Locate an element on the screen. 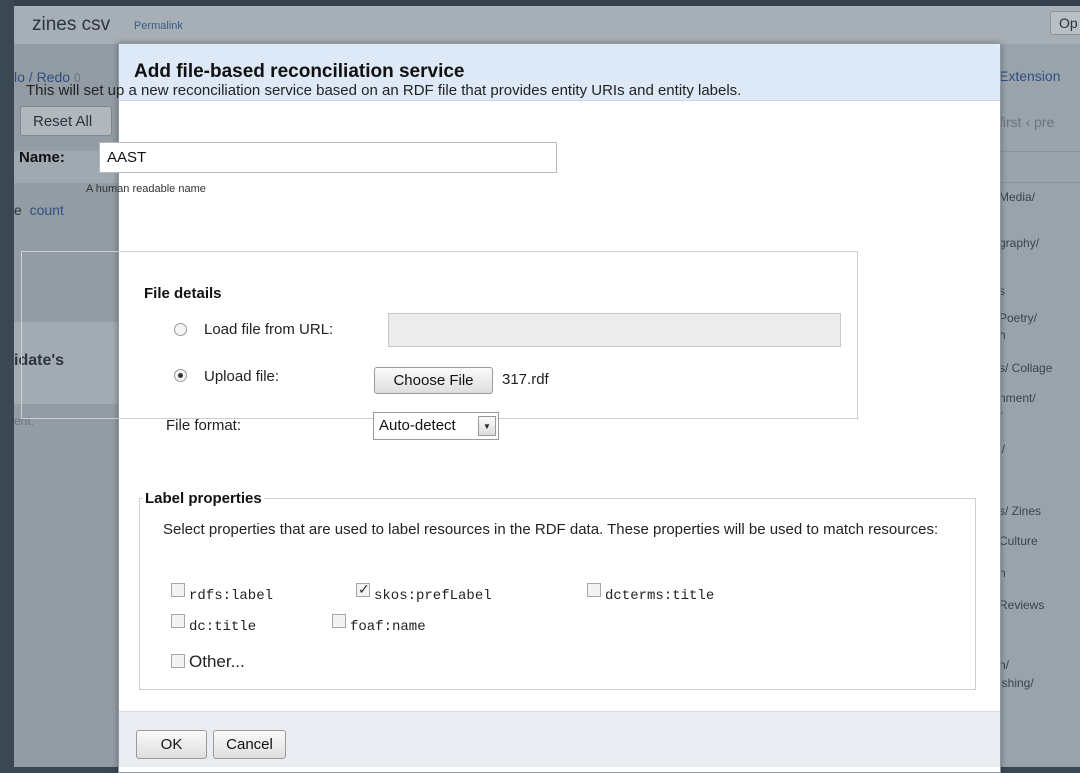  name-input is located at coordinates (328, 157).